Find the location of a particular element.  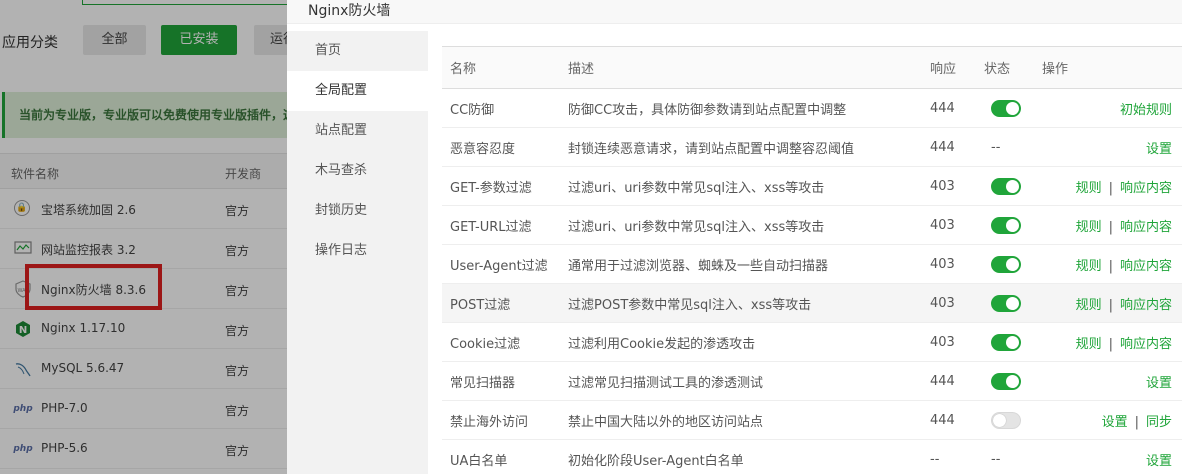

col-desc: 描述 is located at coordinates (741, 67).